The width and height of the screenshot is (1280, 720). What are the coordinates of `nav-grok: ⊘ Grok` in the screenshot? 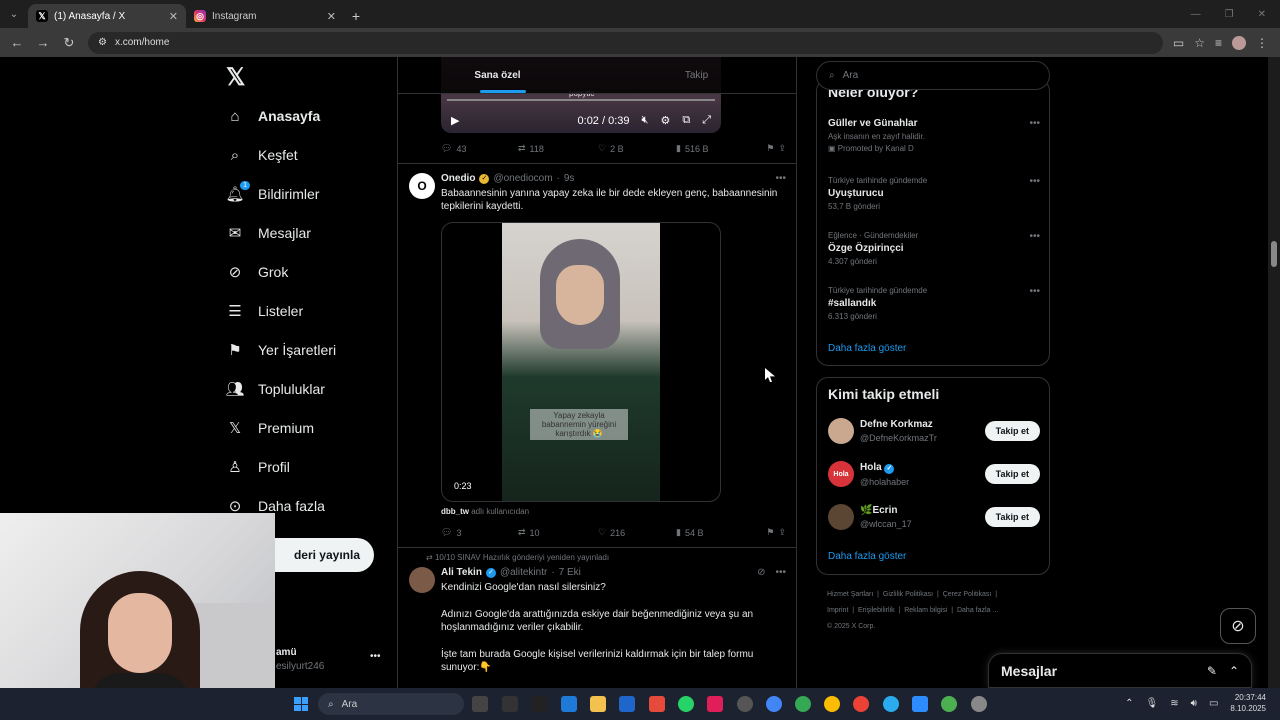 It's located at (257, 272).